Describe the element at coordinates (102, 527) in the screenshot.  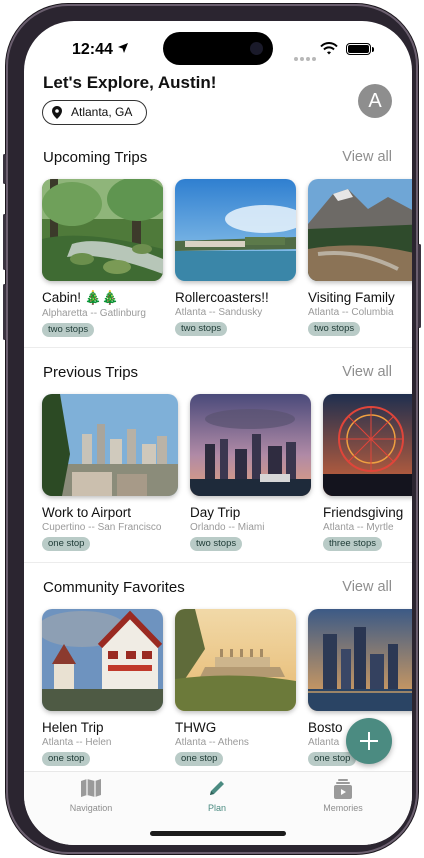
I see `trip-route: Cupertino -- San Francisco` at that location.